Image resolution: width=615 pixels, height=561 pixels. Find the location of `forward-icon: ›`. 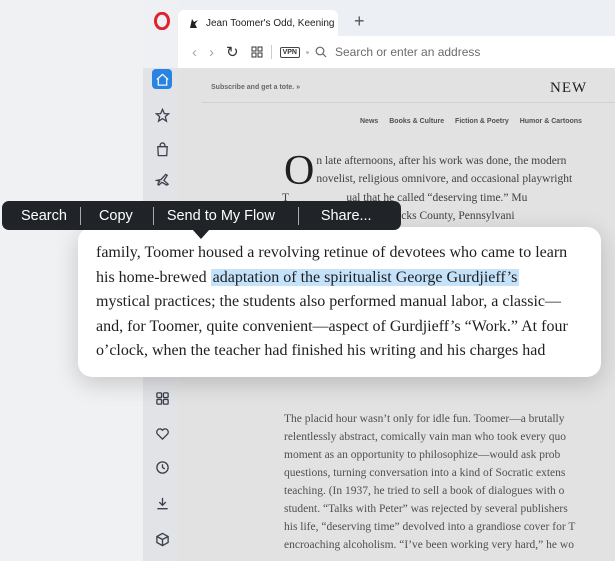

forward-icon: › is located at coordinates (211, 52).